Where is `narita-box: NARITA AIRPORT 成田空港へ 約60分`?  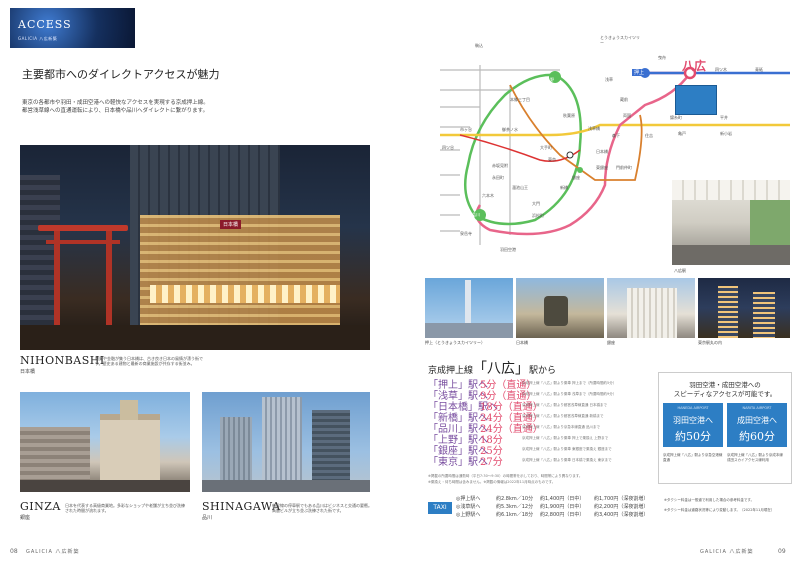 narita-box: NARITA AIRPORT 成田空港へ 約60分 is located at coordinates (757, 425).